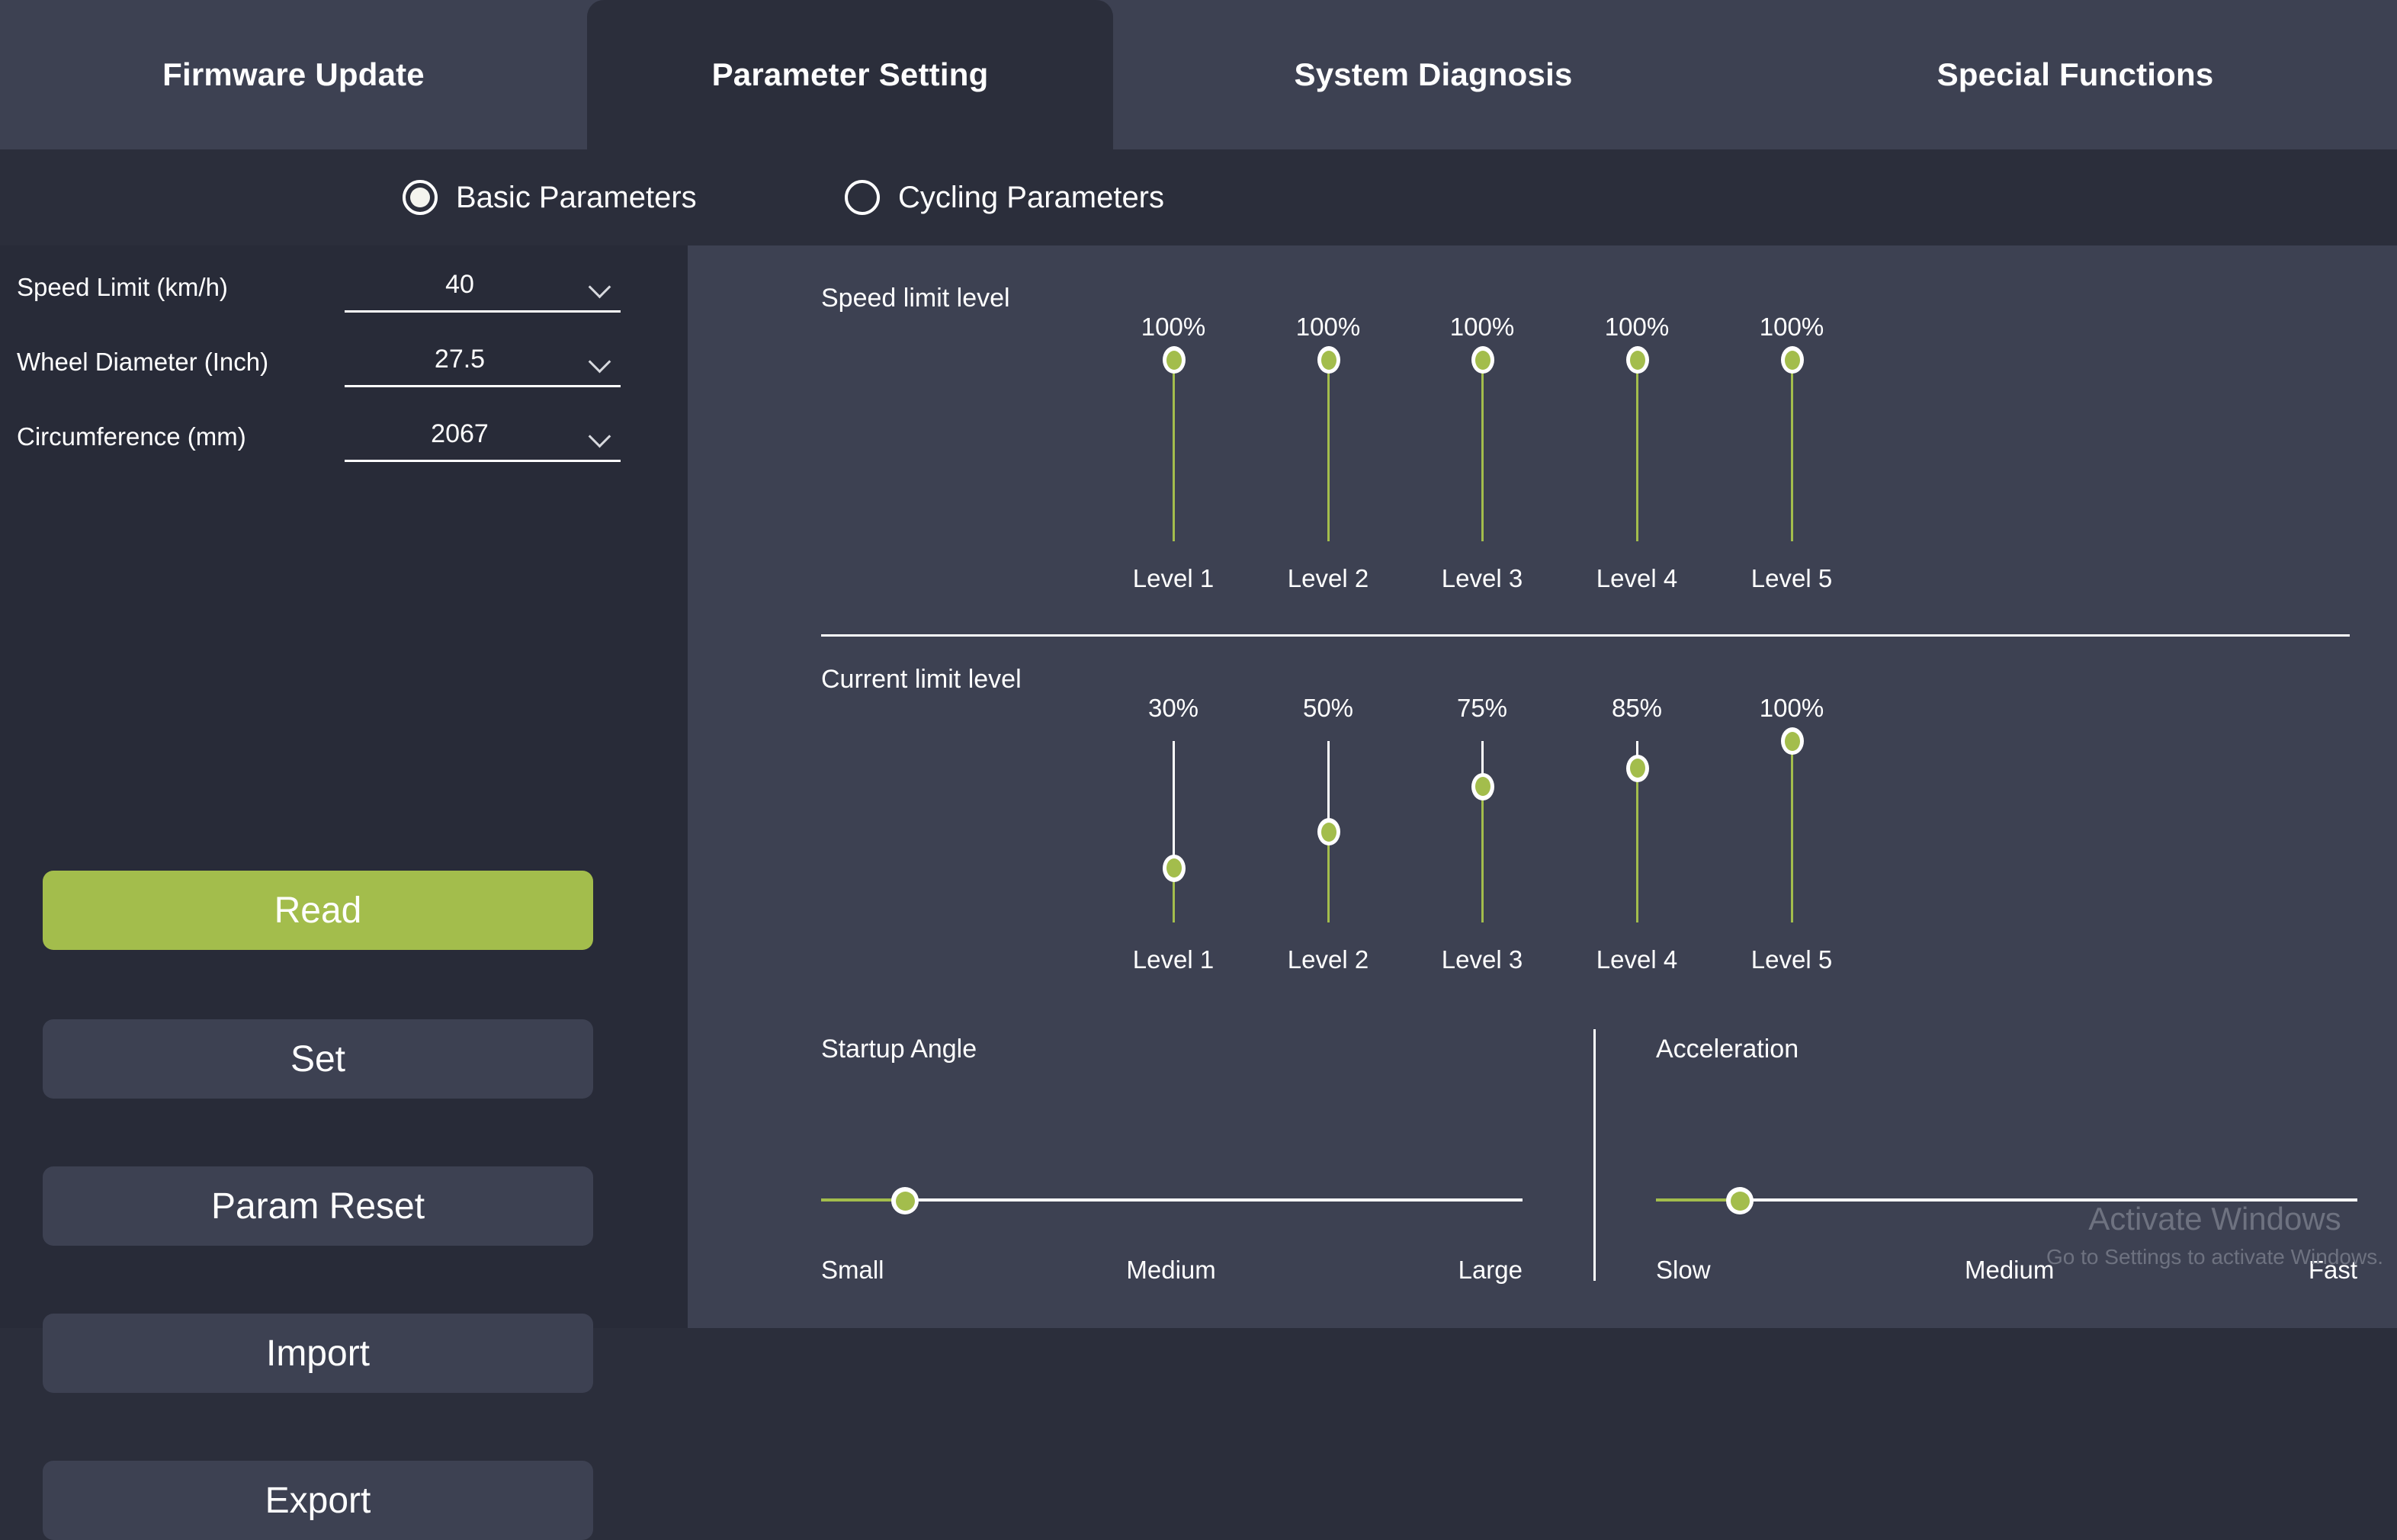 The width and height of the screenshot is (2397, 1540). Describe the element at coordinates (483, 290) in the screenshot. I see `speed-limit-dropdown: 40` at that location.